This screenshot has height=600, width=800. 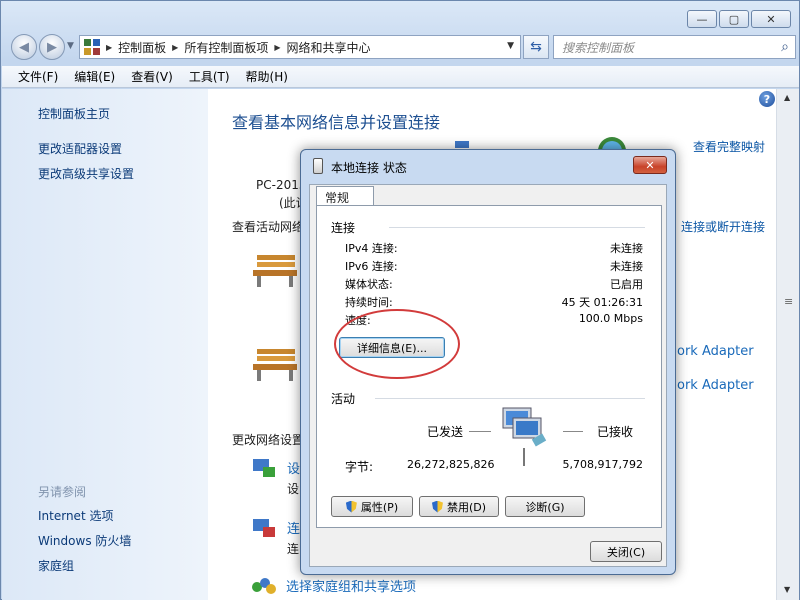 I want to click on sent-line, so click(x=480, y=431).